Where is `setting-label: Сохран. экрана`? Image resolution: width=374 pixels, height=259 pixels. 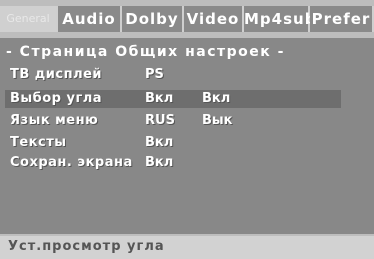 setting-label: Сохран. экрана is located at coordinates (71, 162).